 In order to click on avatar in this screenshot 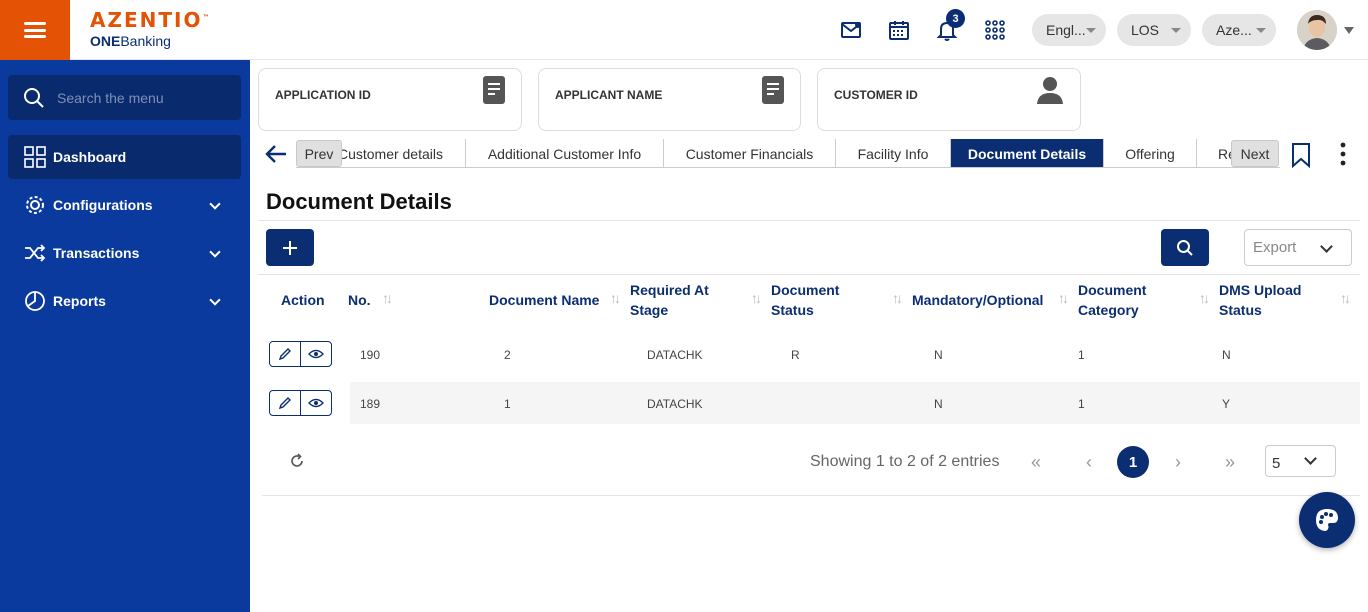, I will do `click(1317, 30)`.